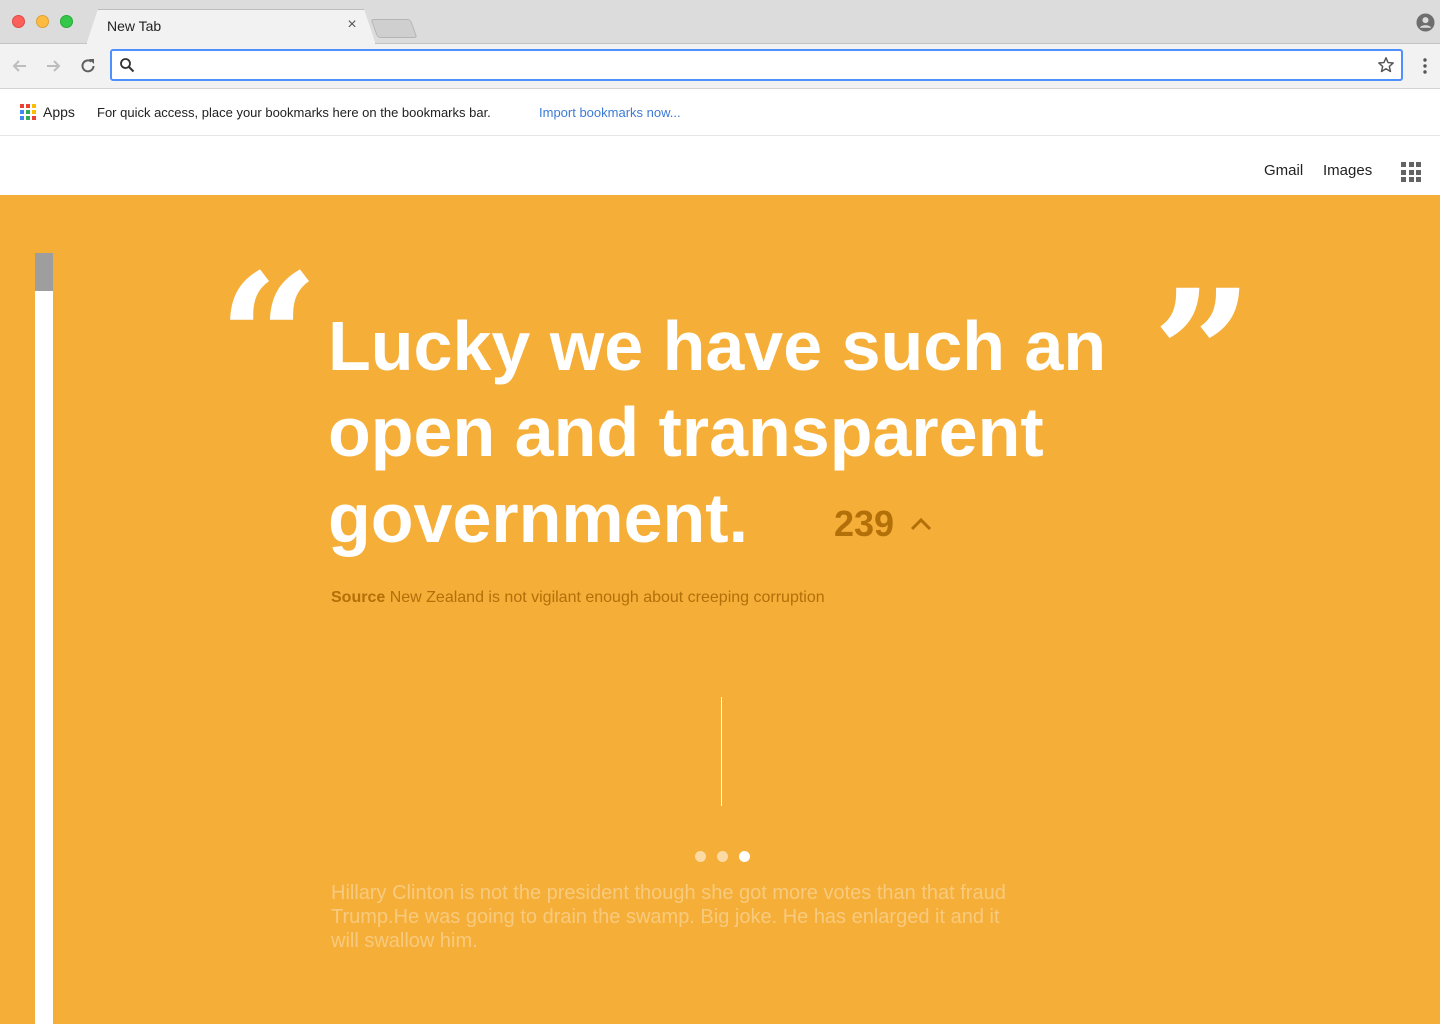  What do you see at coordinates (744, 856) in the screenshot?
I see `pager-dot-active` at bounding box center [744, 856].